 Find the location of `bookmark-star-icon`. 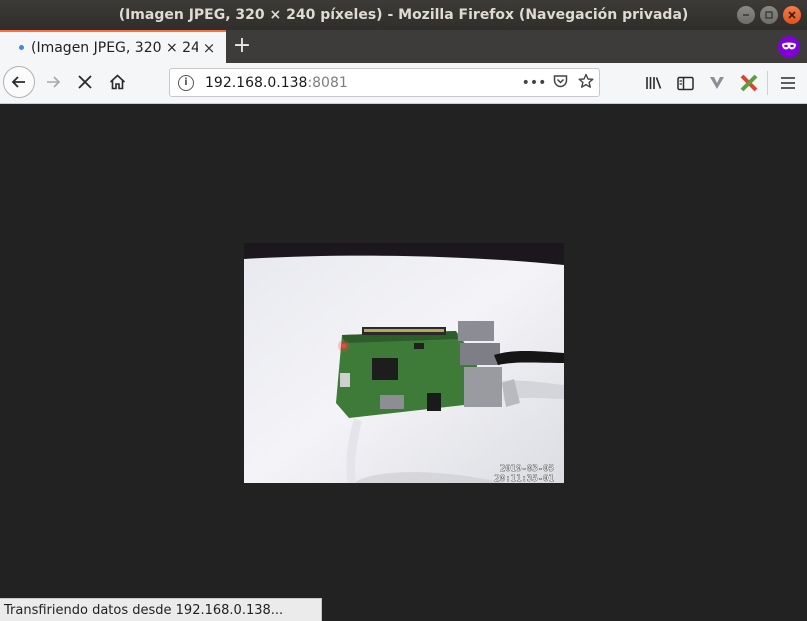

bookmark-star-icon is located at coordinates (586, 83).